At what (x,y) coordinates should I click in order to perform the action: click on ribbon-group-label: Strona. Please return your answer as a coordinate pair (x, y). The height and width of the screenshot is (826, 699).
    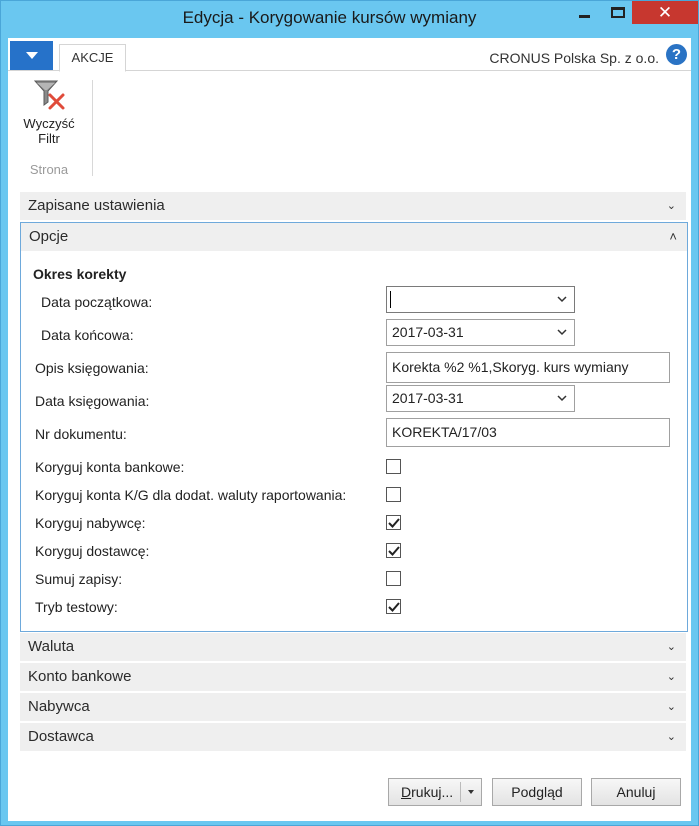
    Looking at the image, I should click on (49, 169).